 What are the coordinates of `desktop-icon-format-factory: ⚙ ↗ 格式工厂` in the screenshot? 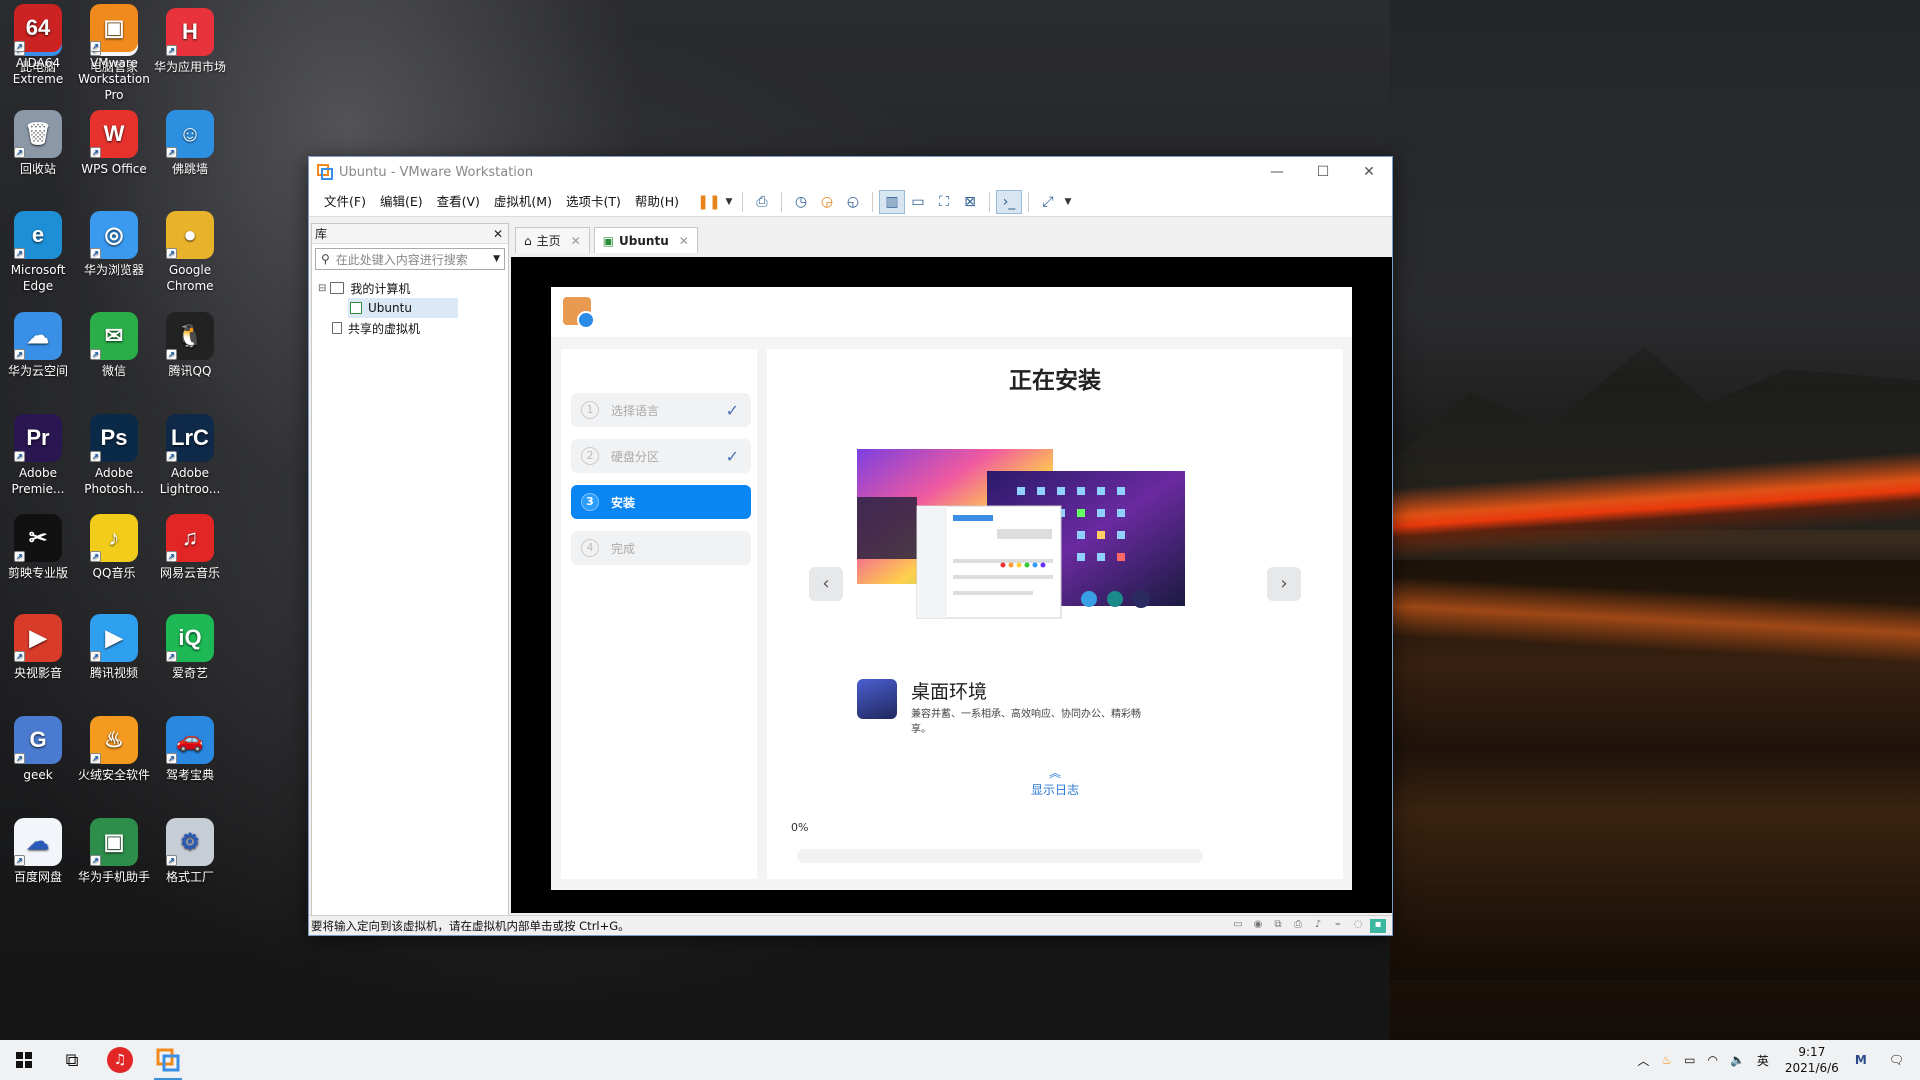 It's located at (190, 849).